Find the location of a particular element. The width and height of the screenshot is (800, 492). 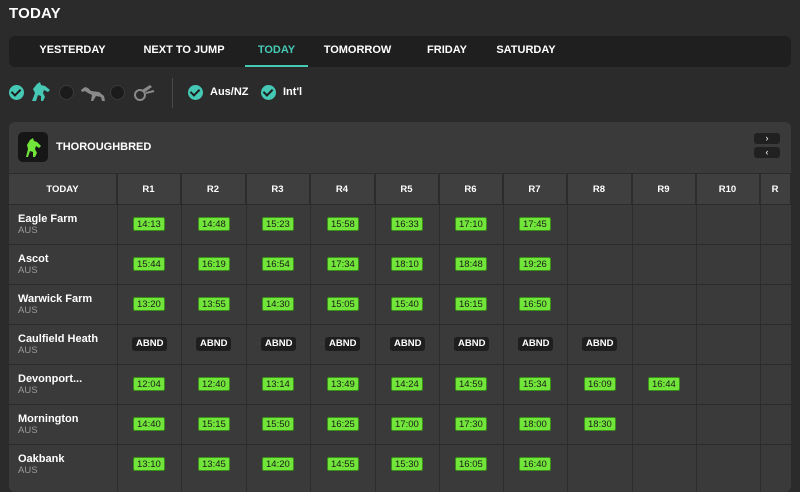

tab-yesterday: YESTERDAY is located at coordinates (72, 51).